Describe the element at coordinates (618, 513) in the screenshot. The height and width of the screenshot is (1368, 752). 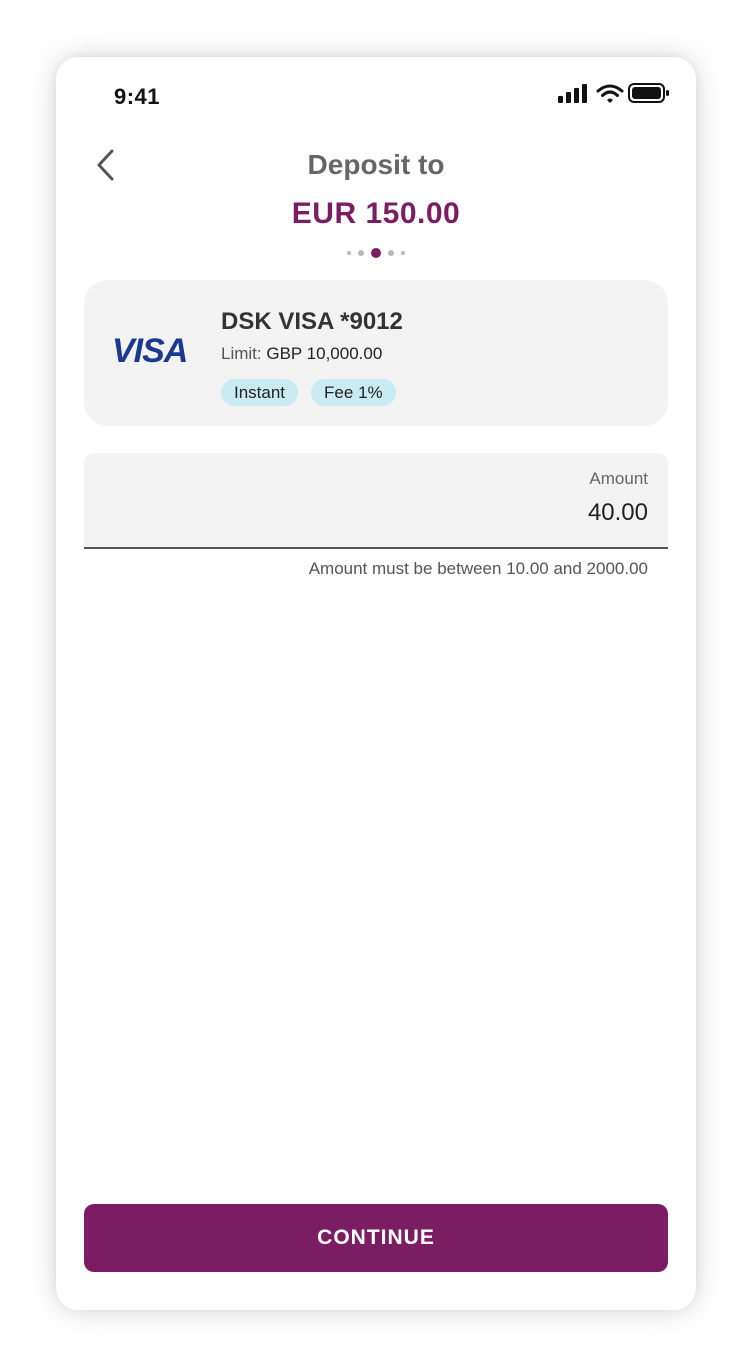
I see `amount-value: 40.00` at that location.